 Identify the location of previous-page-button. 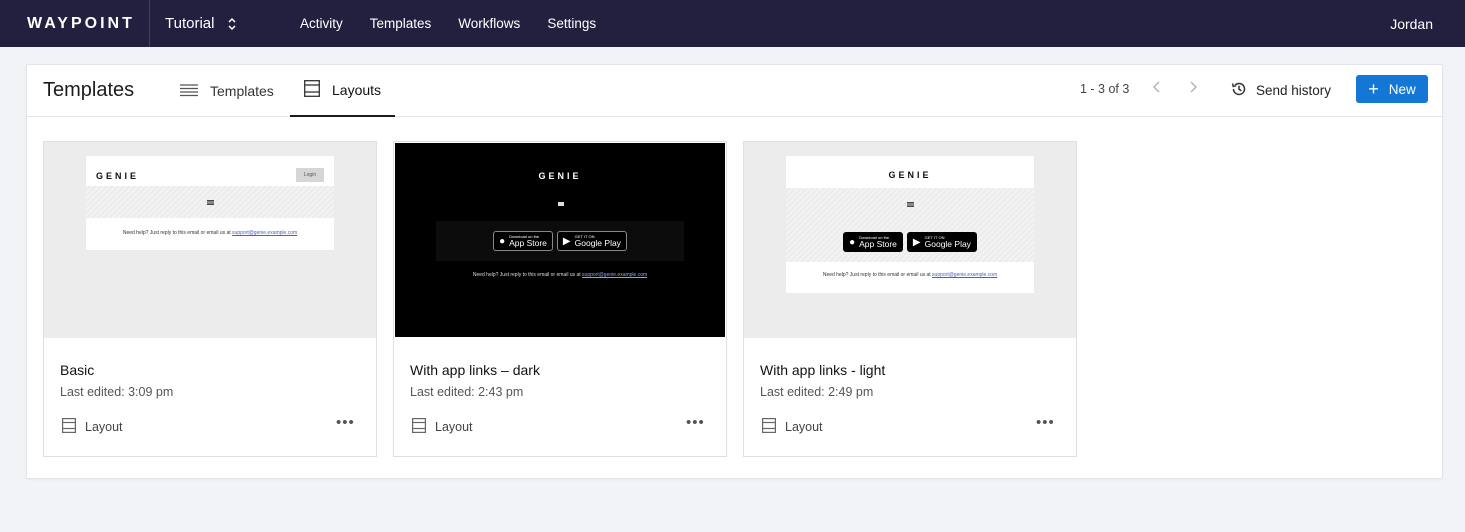
(1156, 88).